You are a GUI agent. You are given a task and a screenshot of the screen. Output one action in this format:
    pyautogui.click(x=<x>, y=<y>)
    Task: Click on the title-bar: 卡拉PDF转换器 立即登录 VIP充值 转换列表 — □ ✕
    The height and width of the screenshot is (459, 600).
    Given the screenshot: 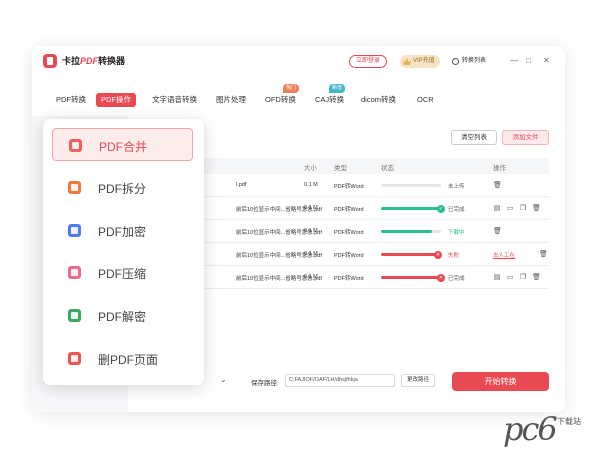 What is the action you would take?
    pyautogui.click(x=298, y=62)
    